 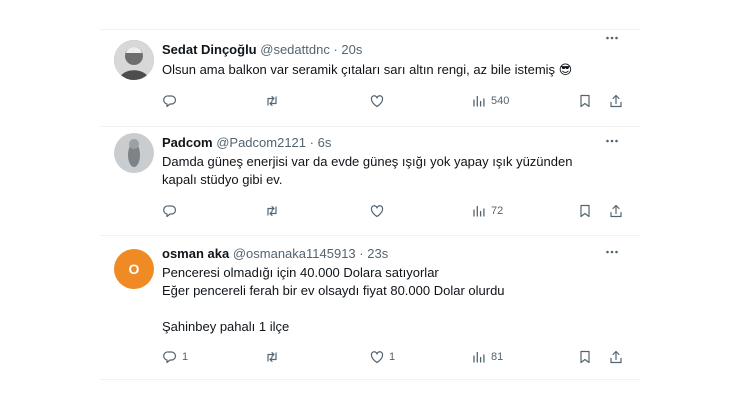 What do you see at coordinates (396, 101) in the screenshot?
I see `tweet-actions: 540` at bounding box center [396, 101].